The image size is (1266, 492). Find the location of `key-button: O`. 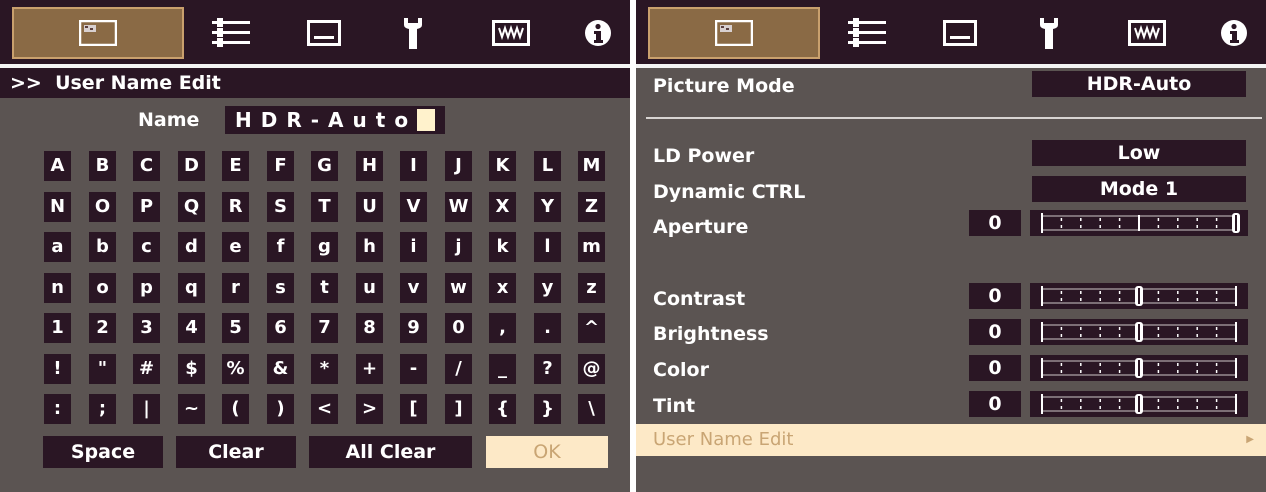

key-button: O is located at coordinates (102, 207).